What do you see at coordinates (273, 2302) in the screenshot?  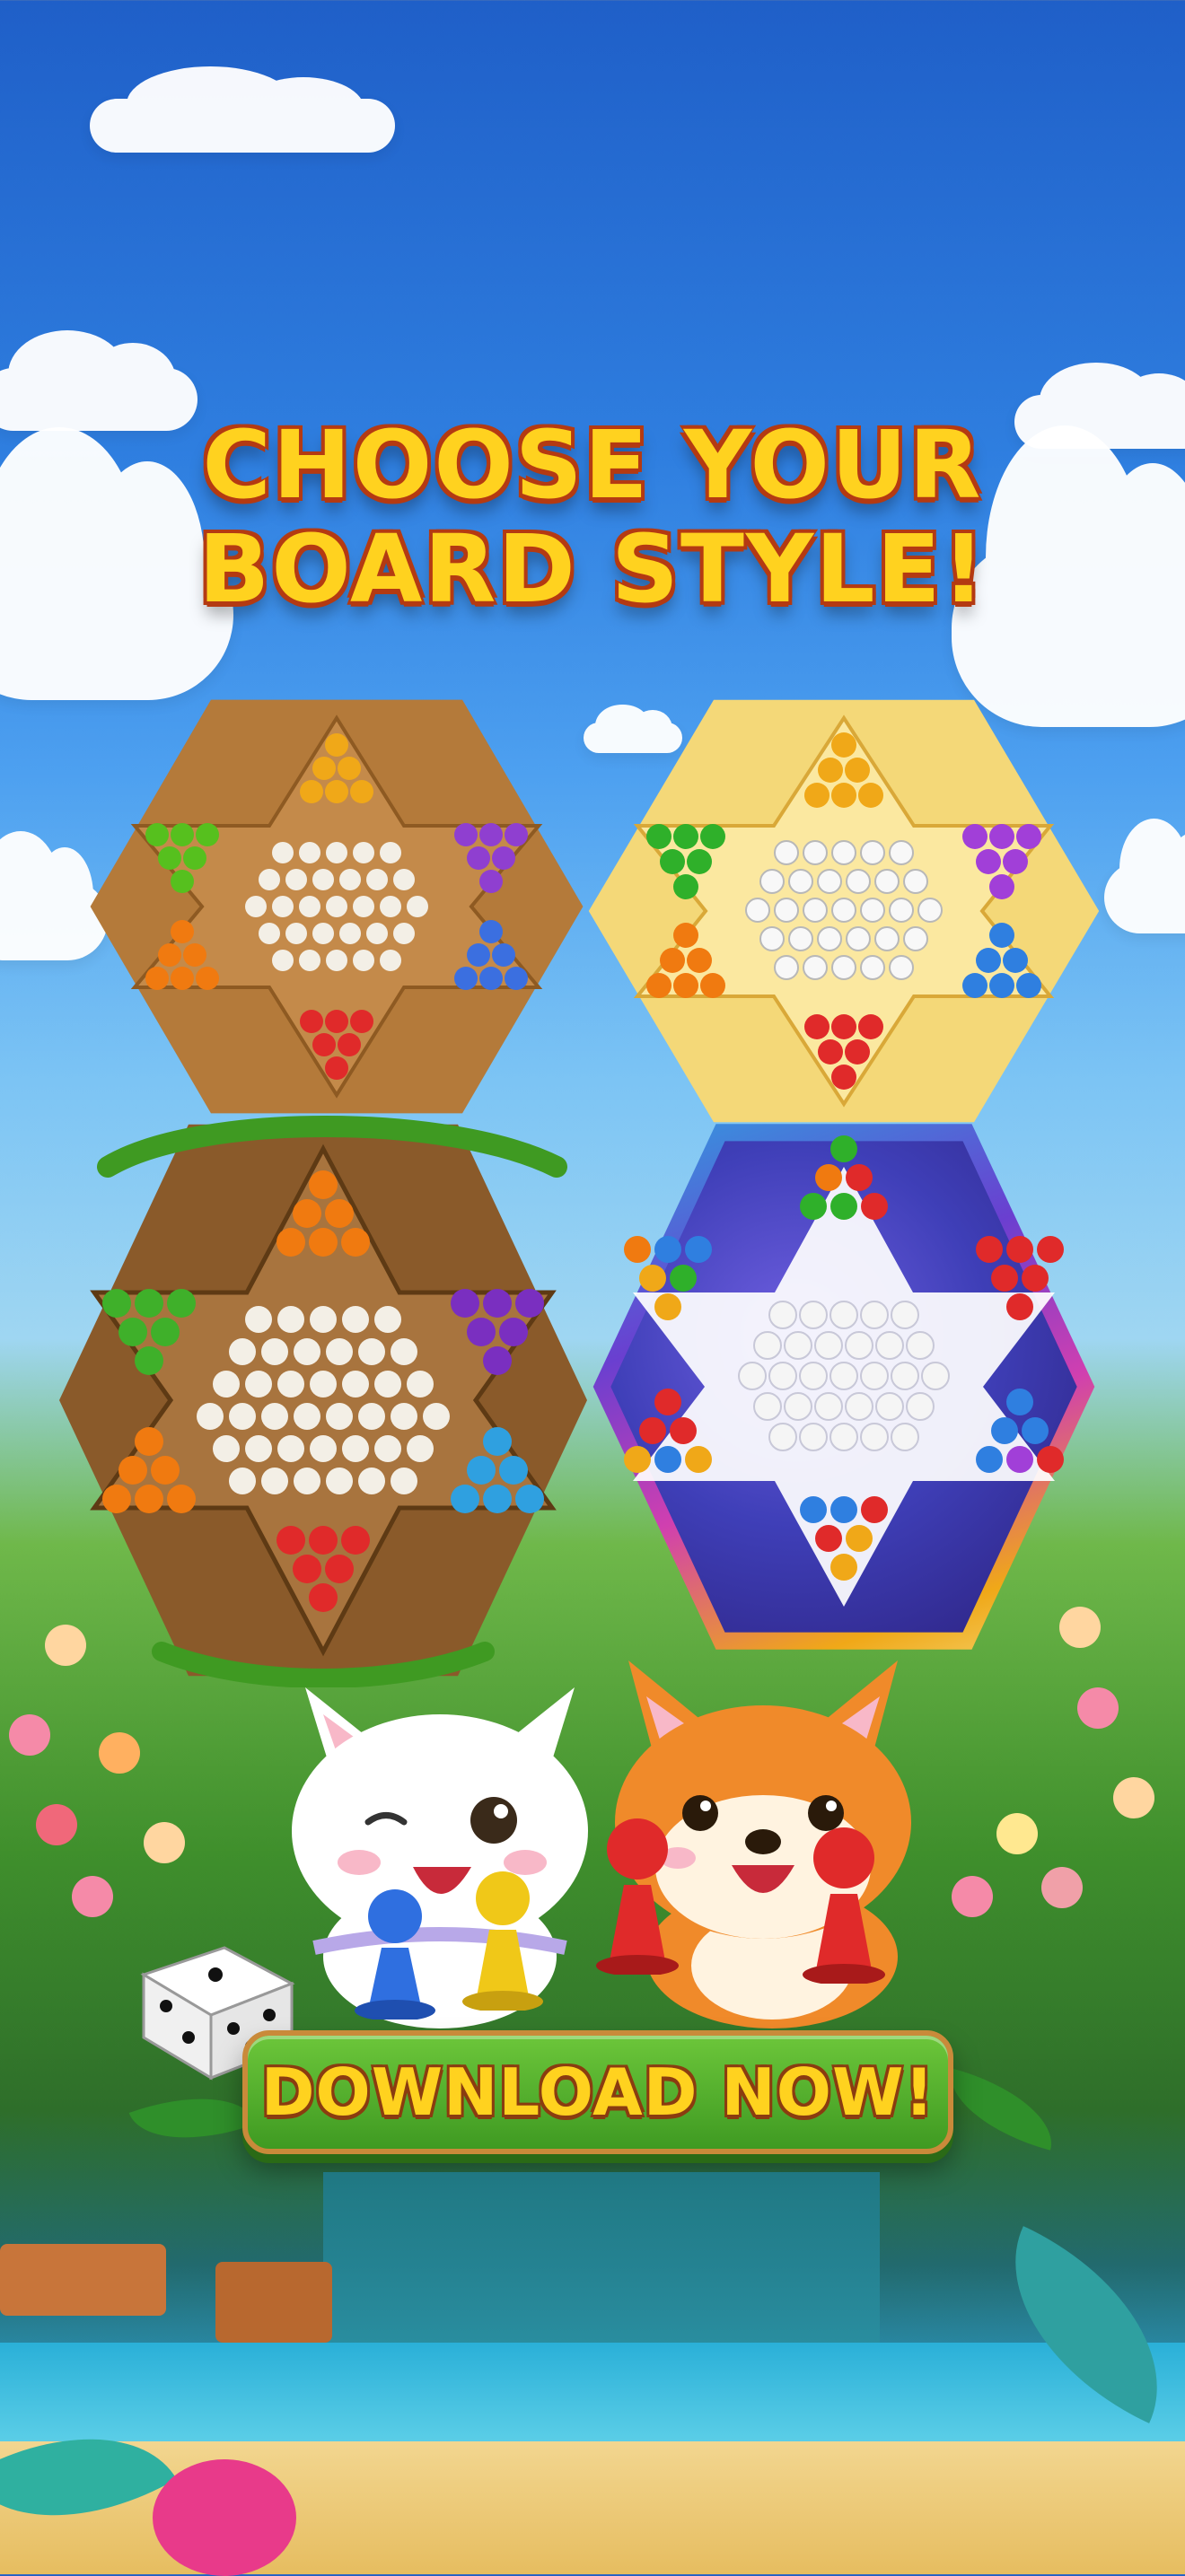 I see `dock-post-right` at bounding box center [273, 2302].